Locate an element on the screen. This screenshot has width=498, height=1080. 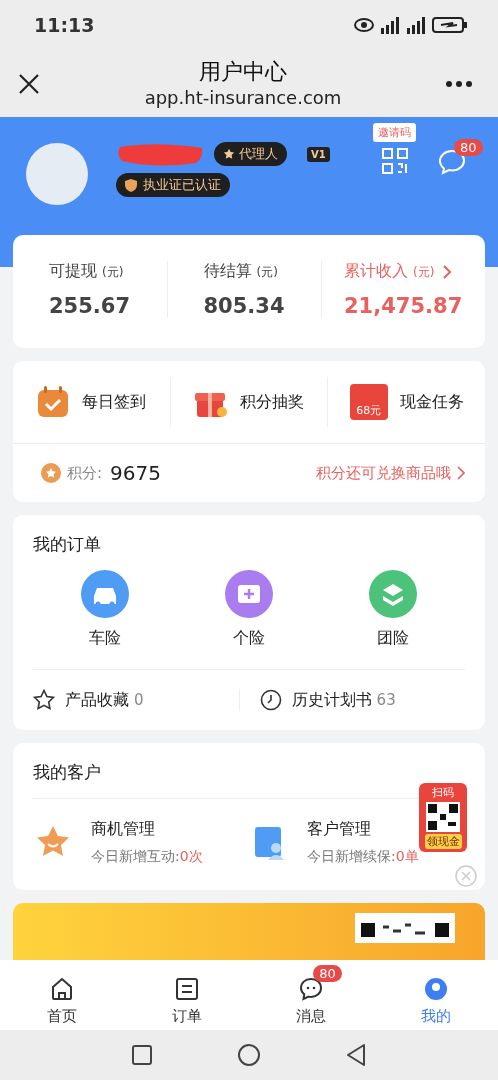
task-item: 68元 现金任务 is located at coordinates (406, 402).